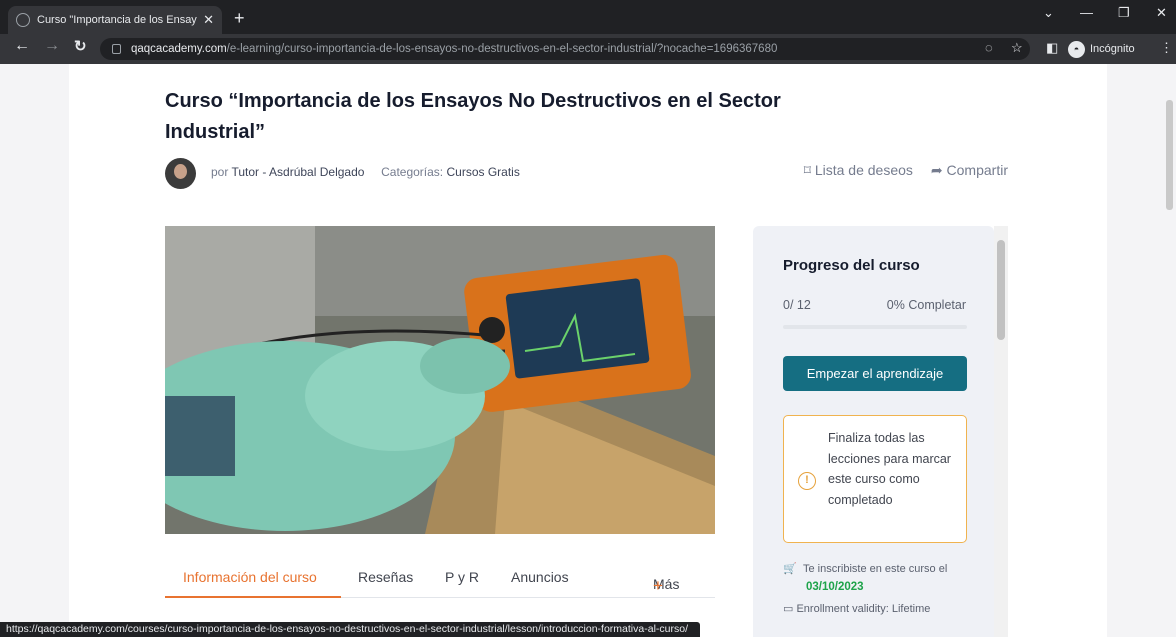 The image size is (1176, 637). Describe the element at coordinates (483, 172) in the screenshot. I see `category-link: Cursos Gratis` at that location.